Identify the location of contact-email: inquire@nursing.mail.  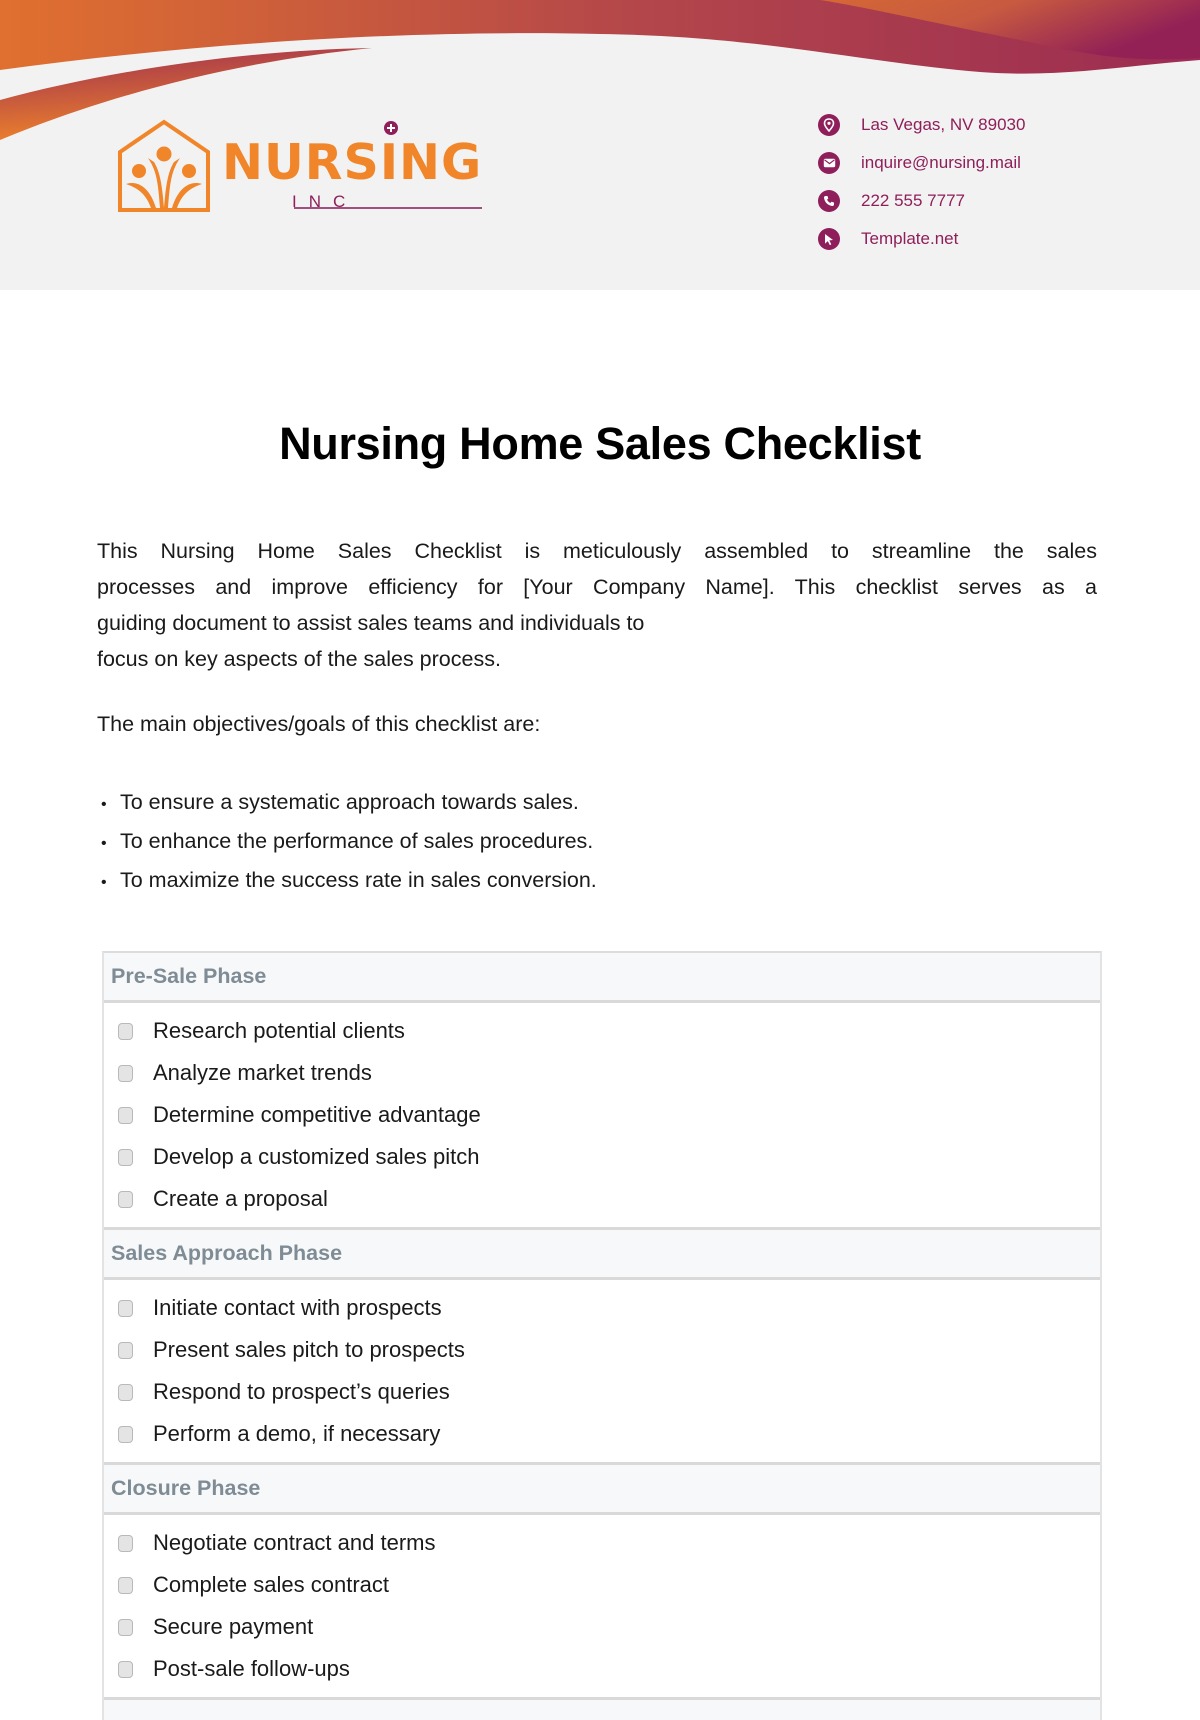
(921, 163).